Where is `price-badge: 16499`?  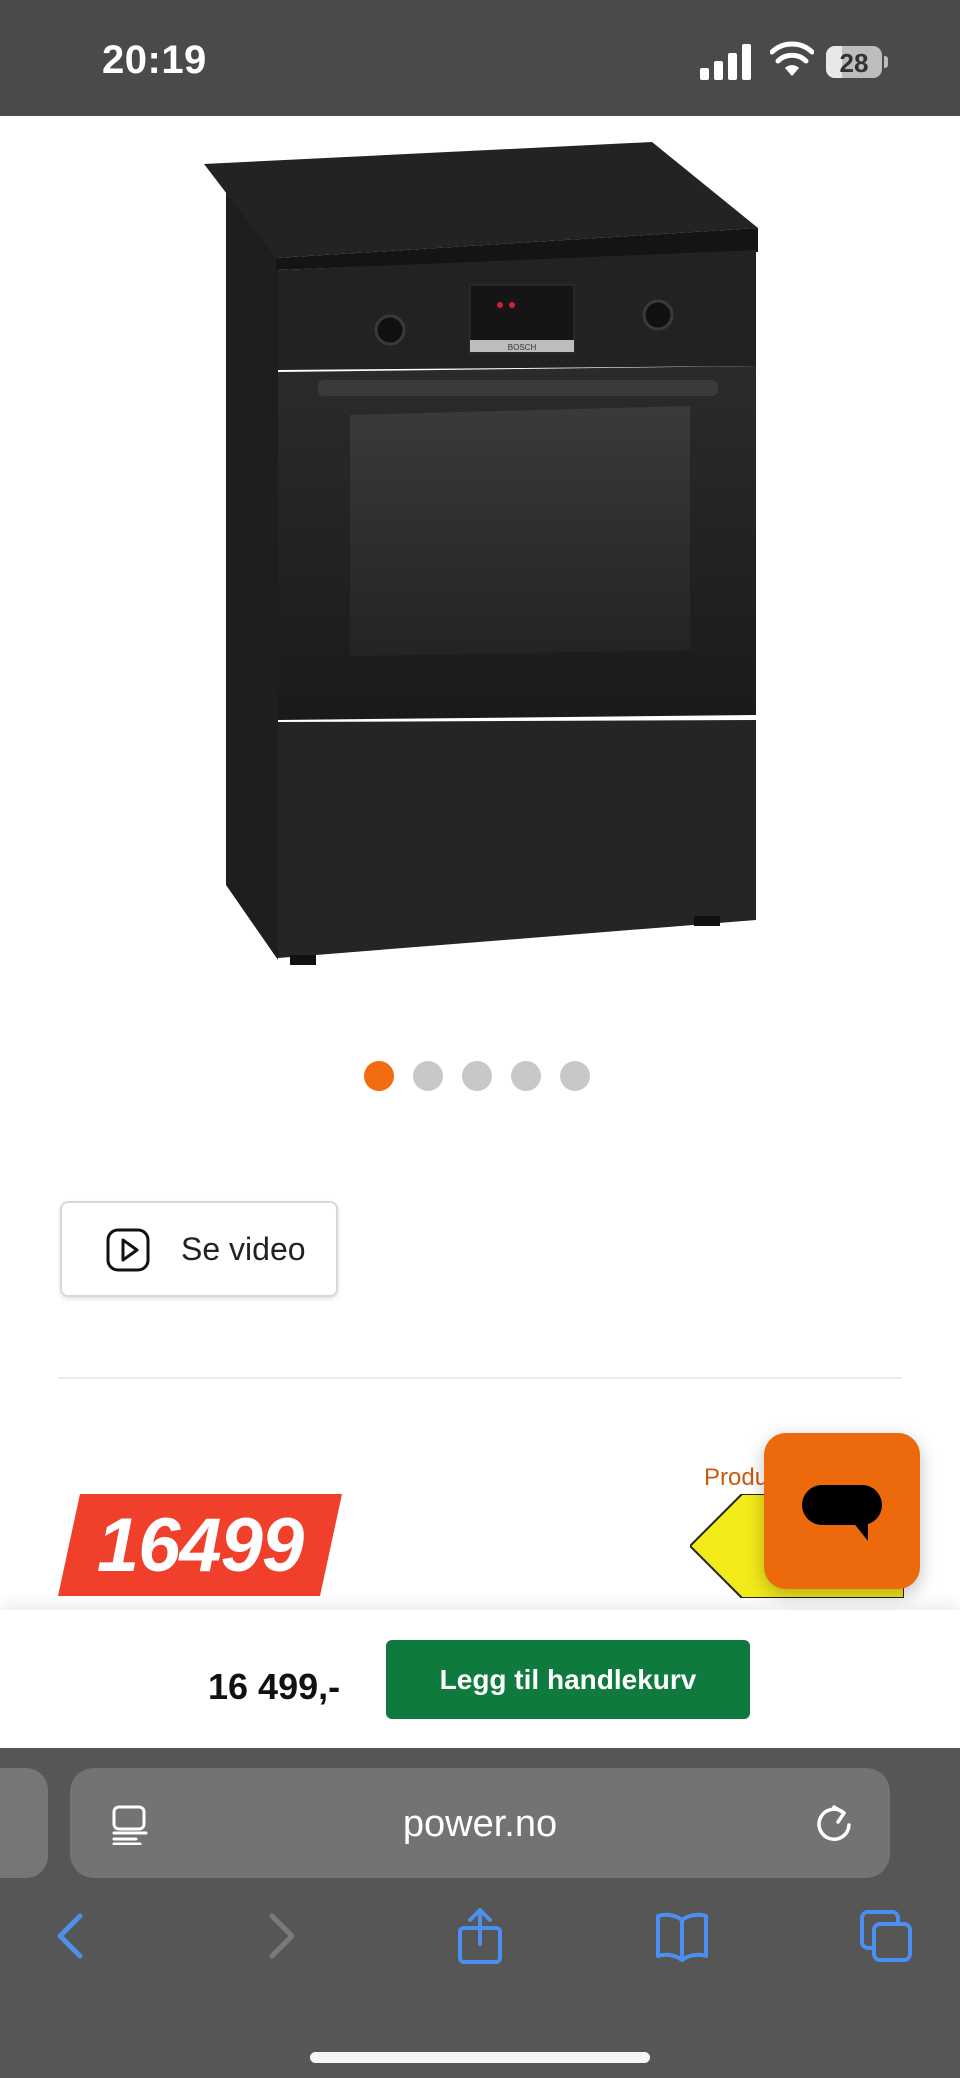
price-badge: 16499 is located at coordinates (200, 1545).